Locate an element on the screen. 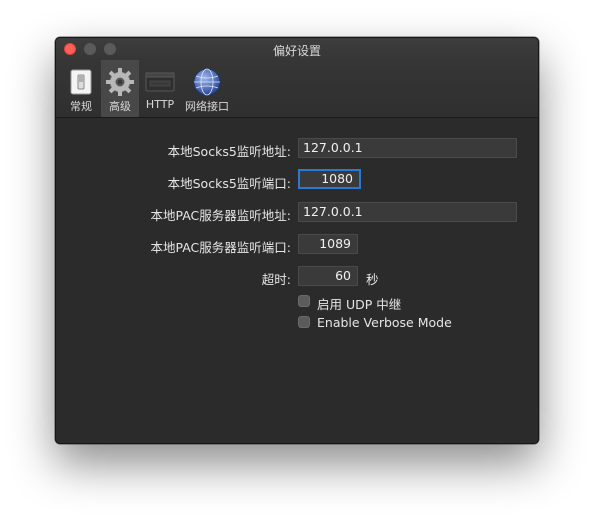 The height and width of the screenshot is (516, 592). pac-port-label: 本地PAC服务器监听端口: is located at coordinates (220, 247).